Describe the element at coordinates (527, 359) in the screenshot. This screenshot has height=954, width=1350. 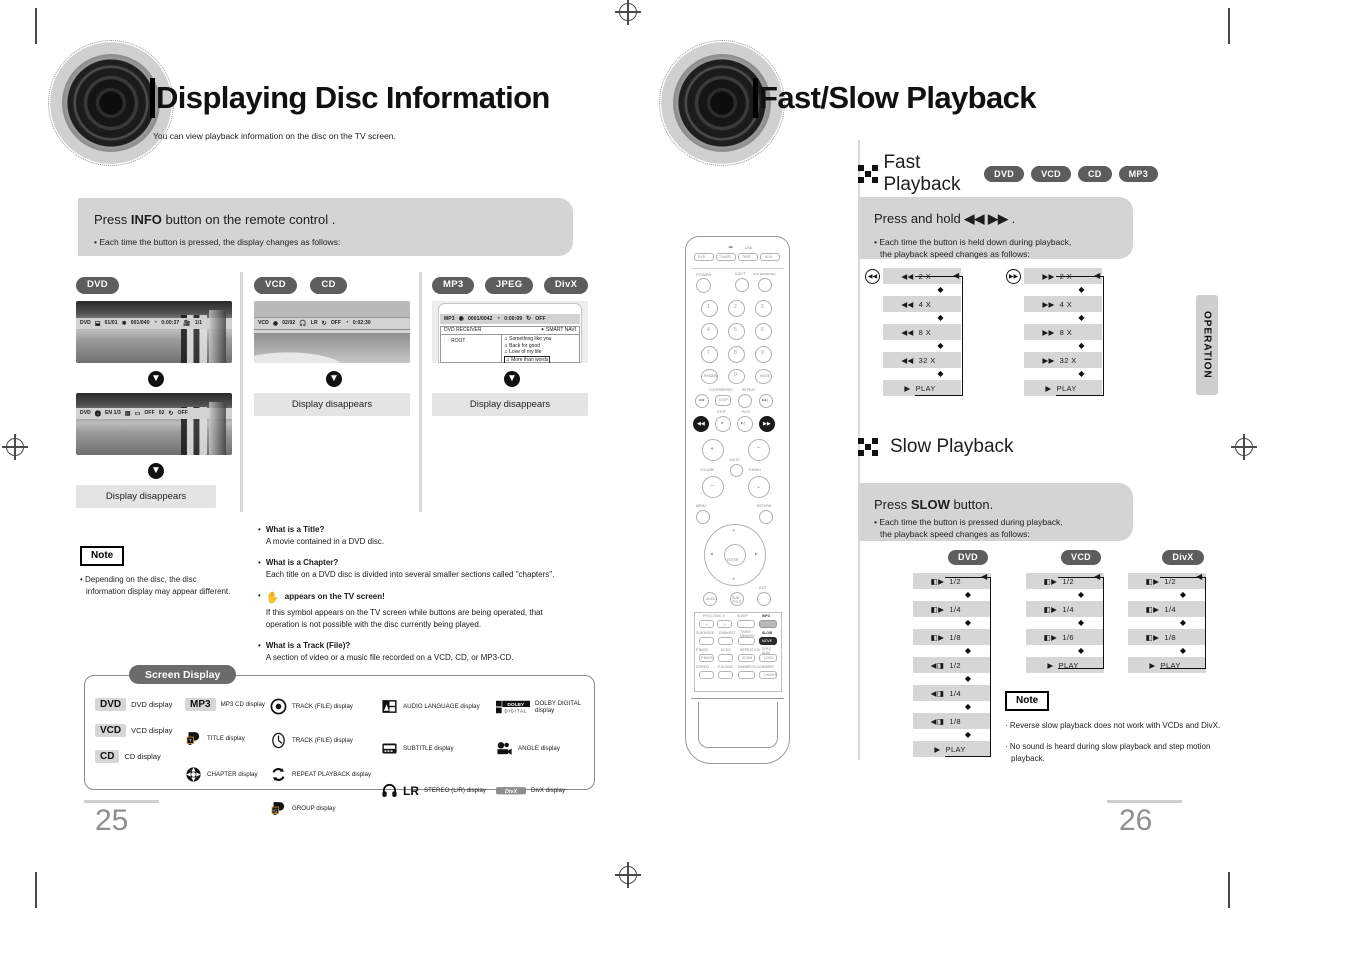
I see `mp3-track-item-selected: ♫ More than words` at that location.